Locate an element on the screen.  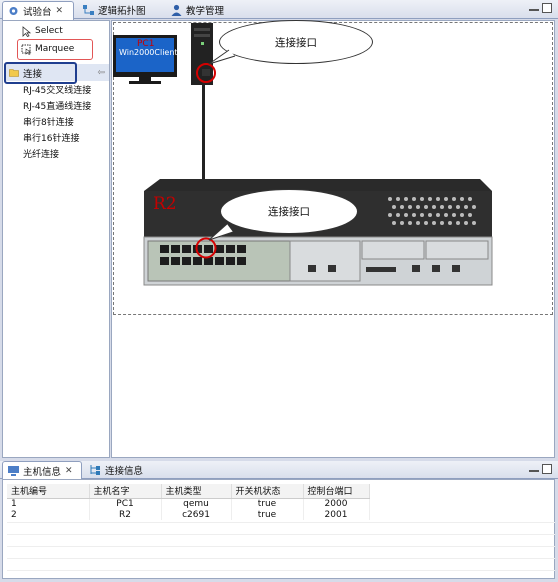
tab-host-info-label: 主机信息 is located at coordinates (42, 472).